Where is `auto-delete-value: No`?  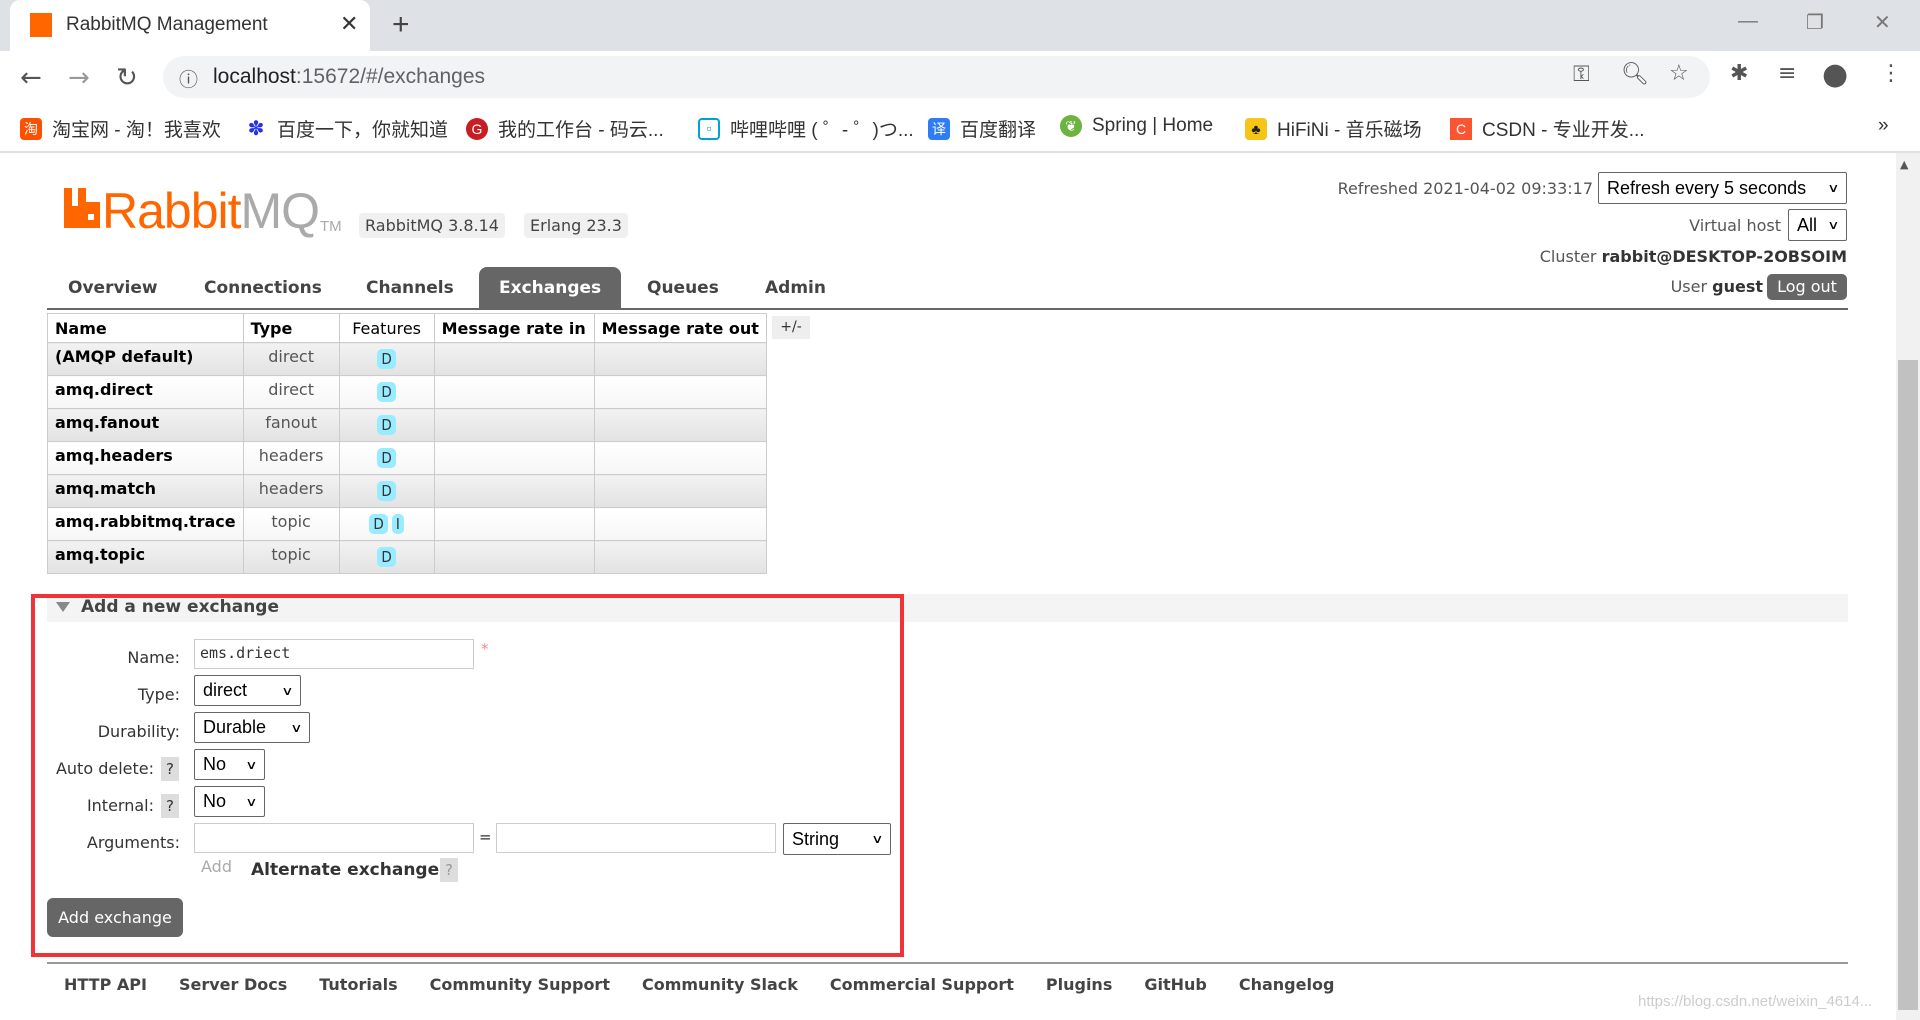
auto-delete-value: No is located at coordinates (215, 764).